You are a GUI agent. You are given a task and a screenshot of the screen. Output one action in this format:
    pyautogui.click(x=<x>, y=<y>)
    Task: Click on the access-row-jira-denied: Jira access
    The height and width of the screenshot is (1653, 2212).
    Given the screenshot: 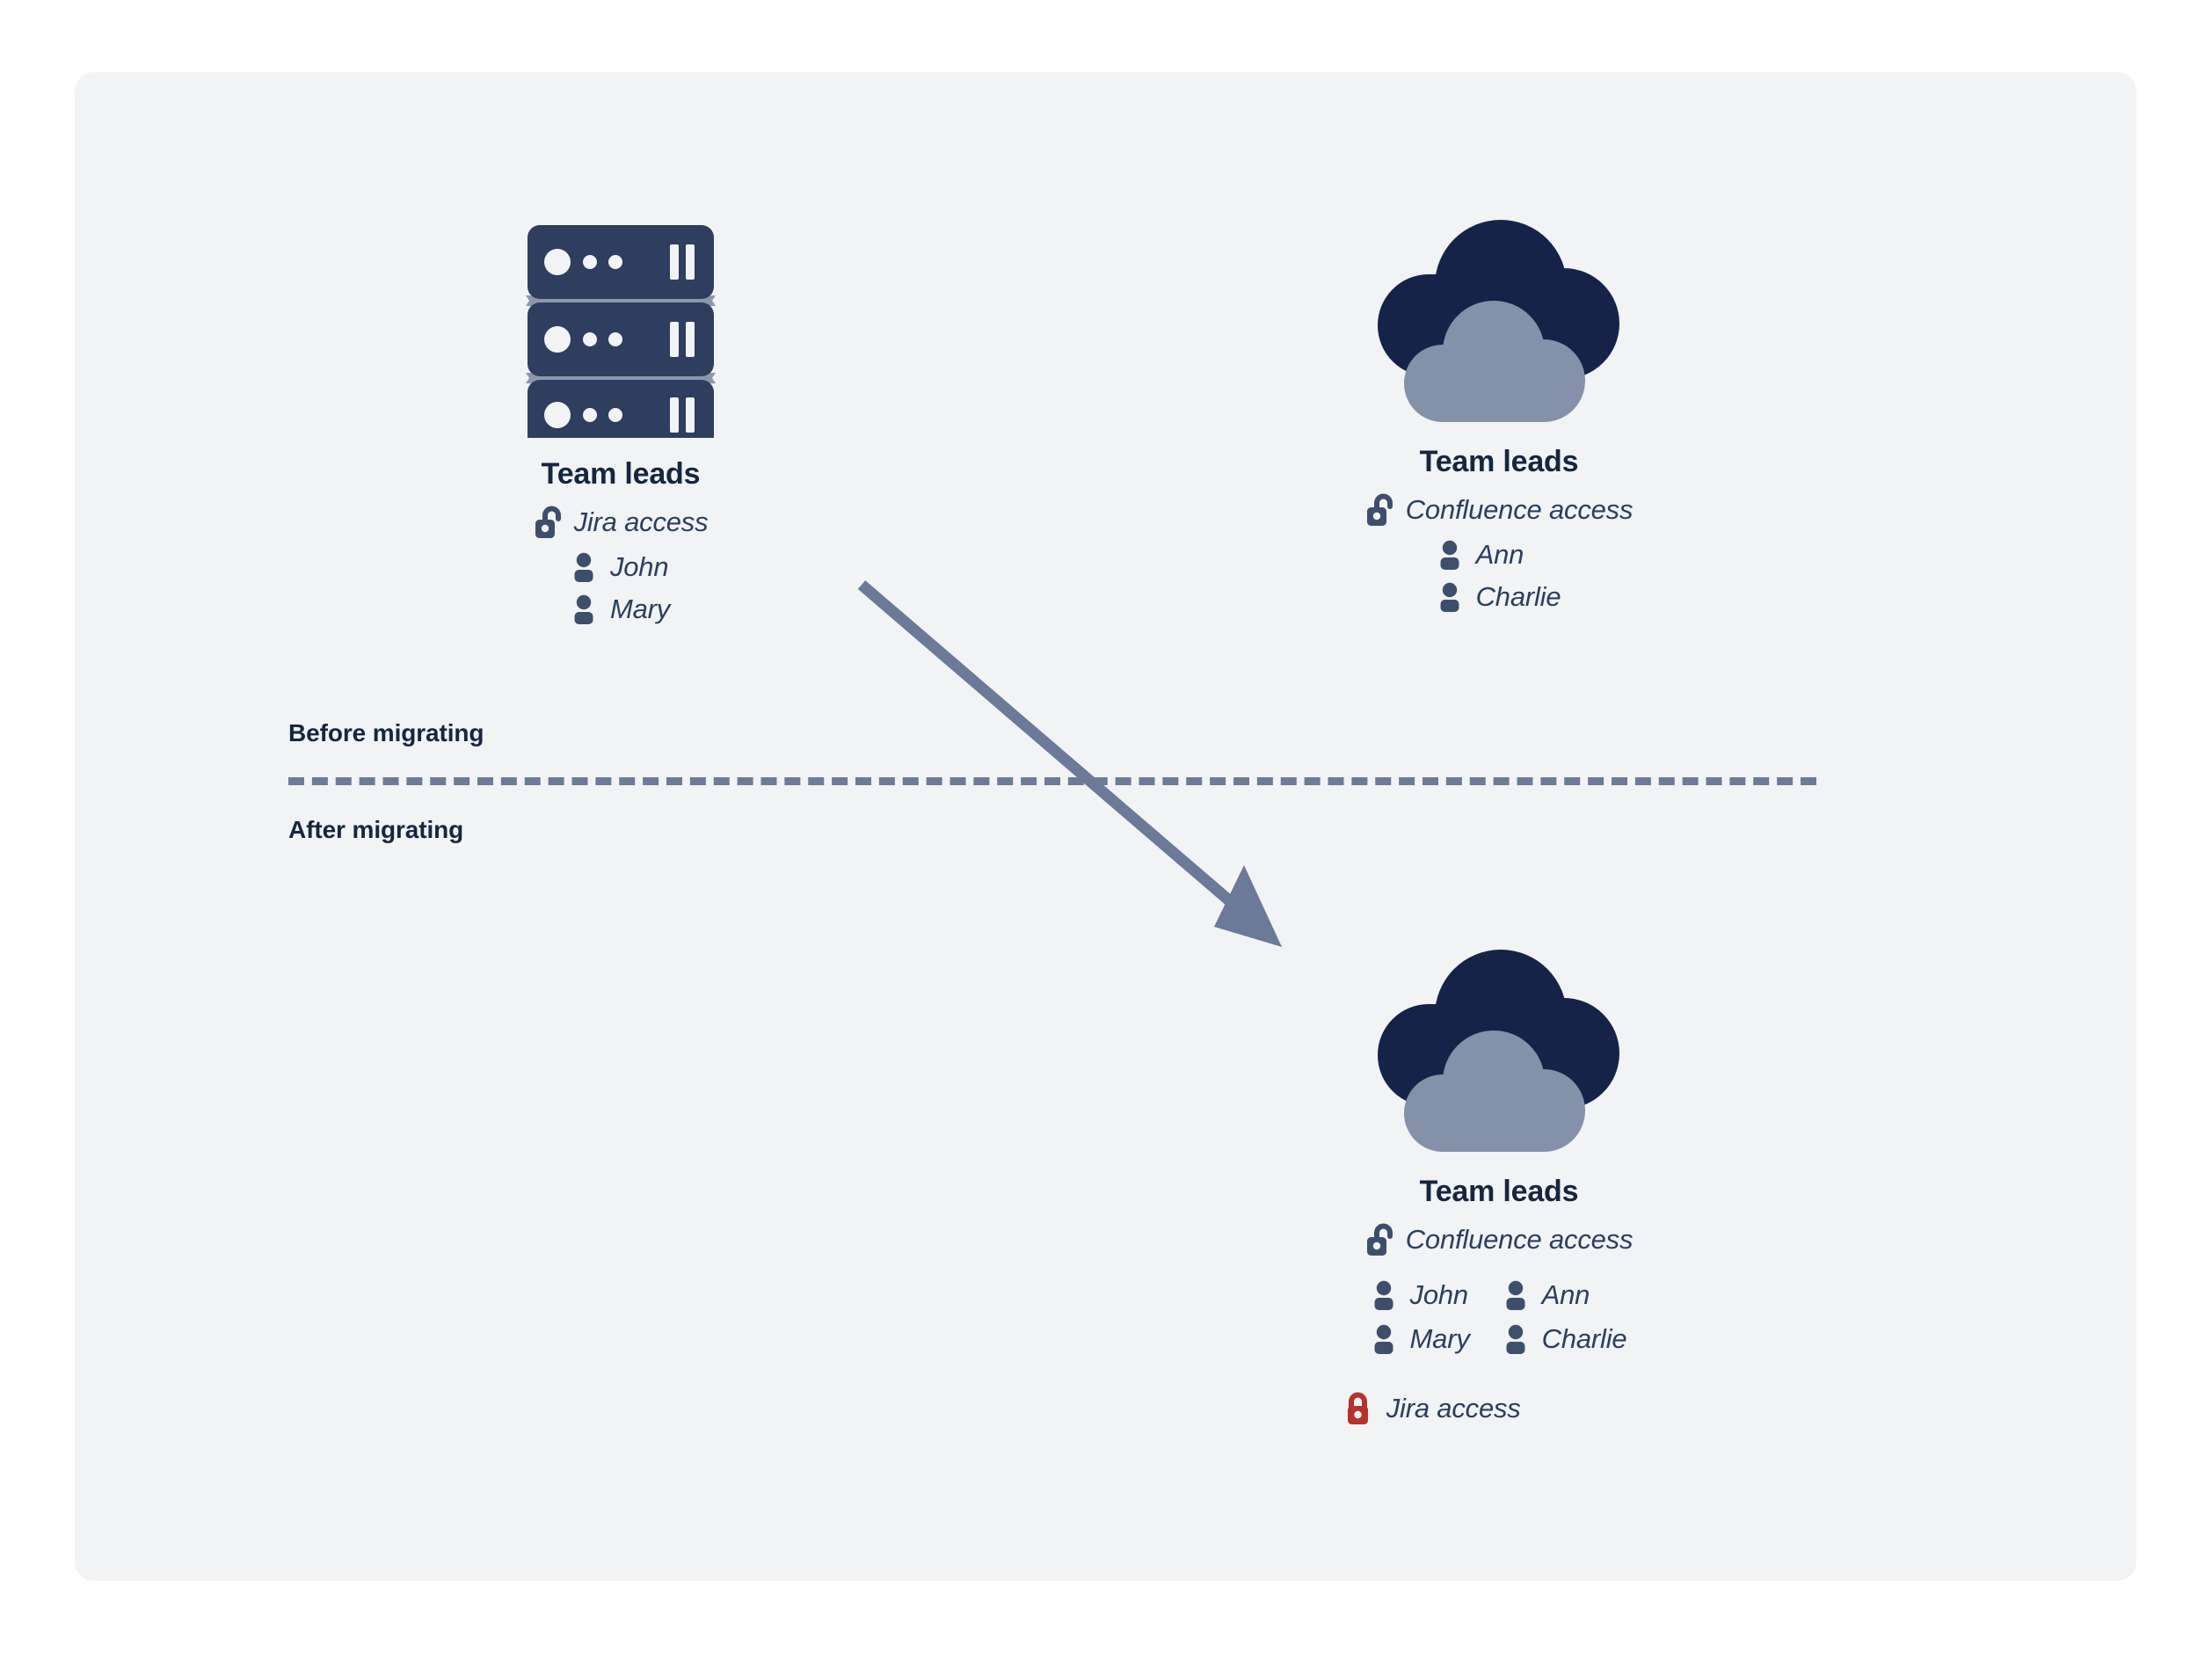 What is the action you would take?
    pyautogui.click(x=1433, y=1408)
    